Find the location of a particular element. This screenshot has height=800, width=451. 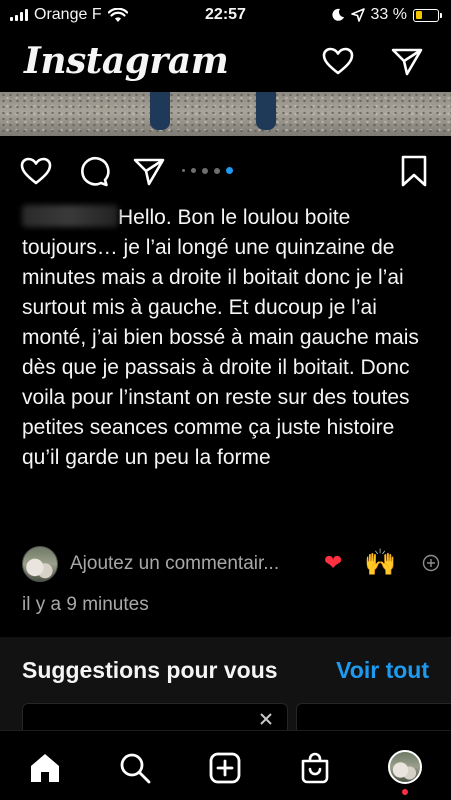

battery-percent: 33 % is located at coordinates (388, 14).